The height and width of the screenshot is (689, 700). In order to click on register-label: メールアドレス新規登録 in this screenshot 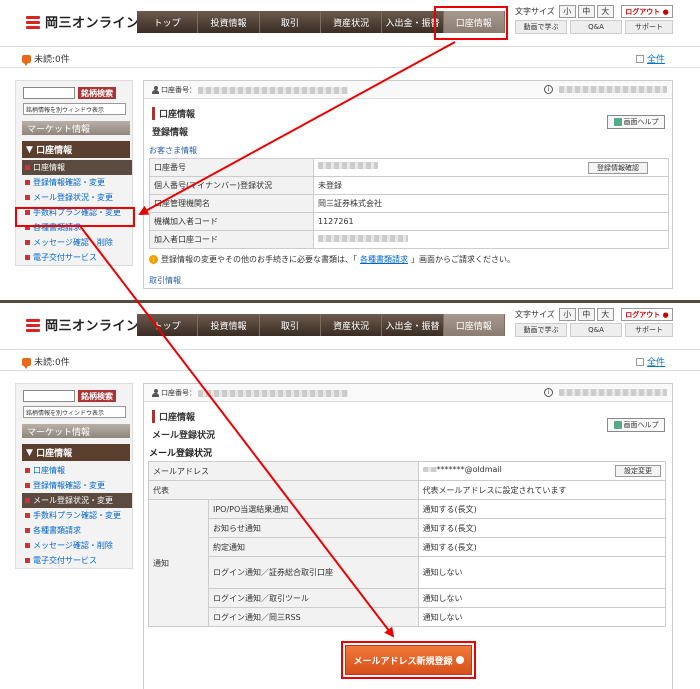, I will do `click(403, 661)`.